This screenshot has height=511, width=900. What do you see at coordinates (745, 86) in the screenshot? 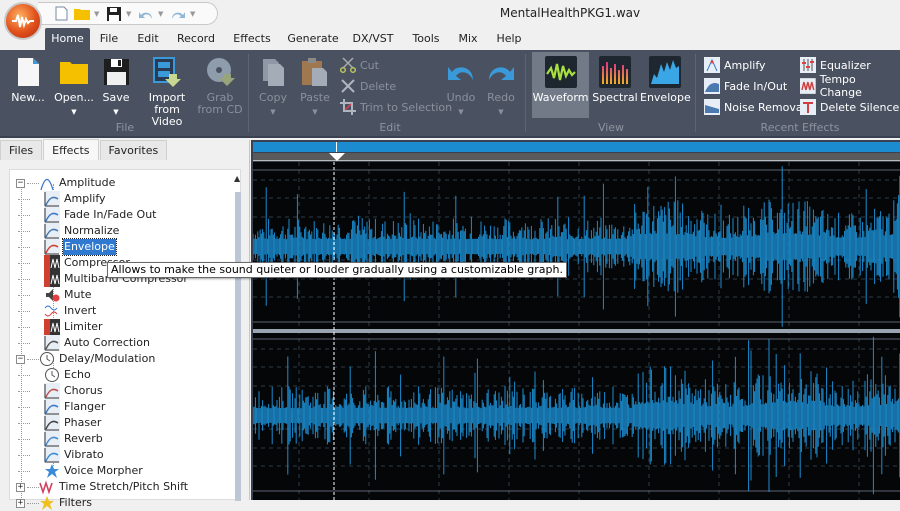
I see `recent-fade-in-out-button: Fade In/Out` at bounding box center [745, 86].